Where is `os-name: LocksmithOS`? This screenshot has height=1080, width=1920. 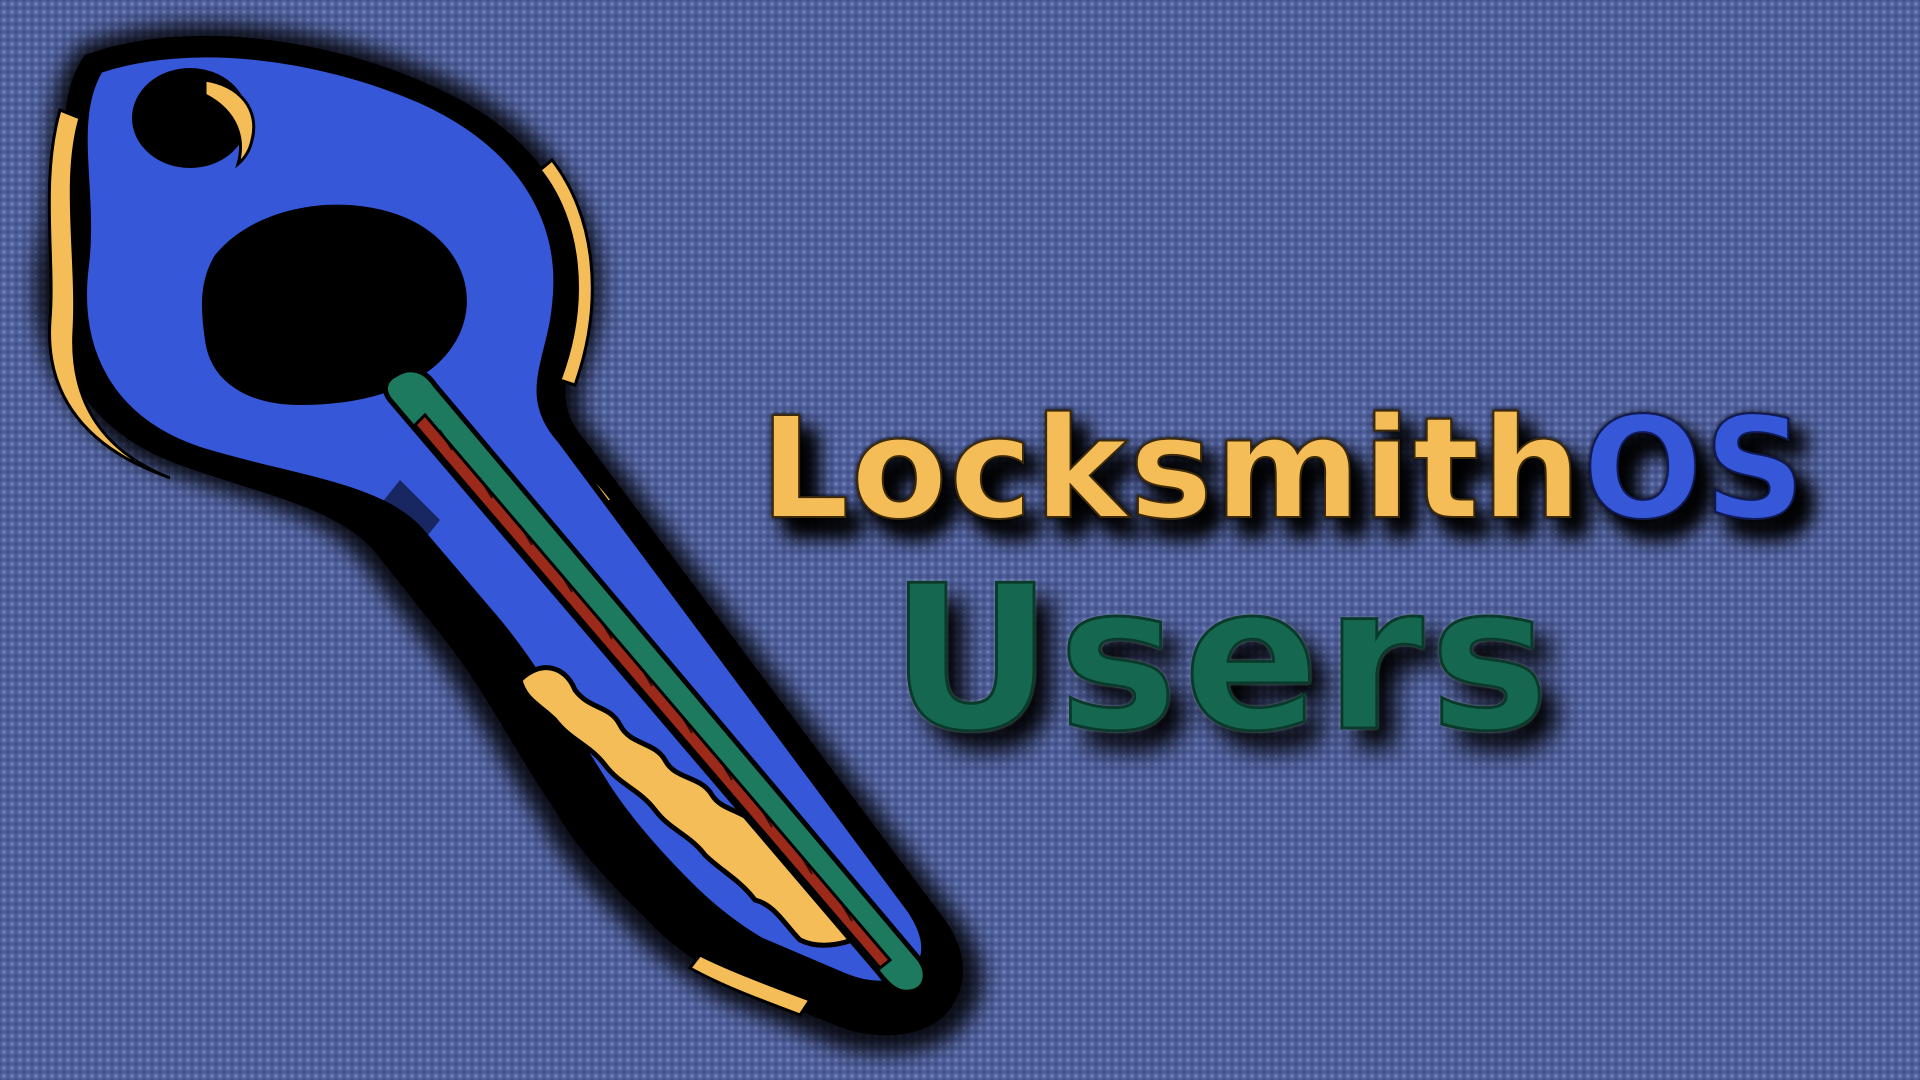
os-name: LocksmithOS is located at coordinates (1283, 470).